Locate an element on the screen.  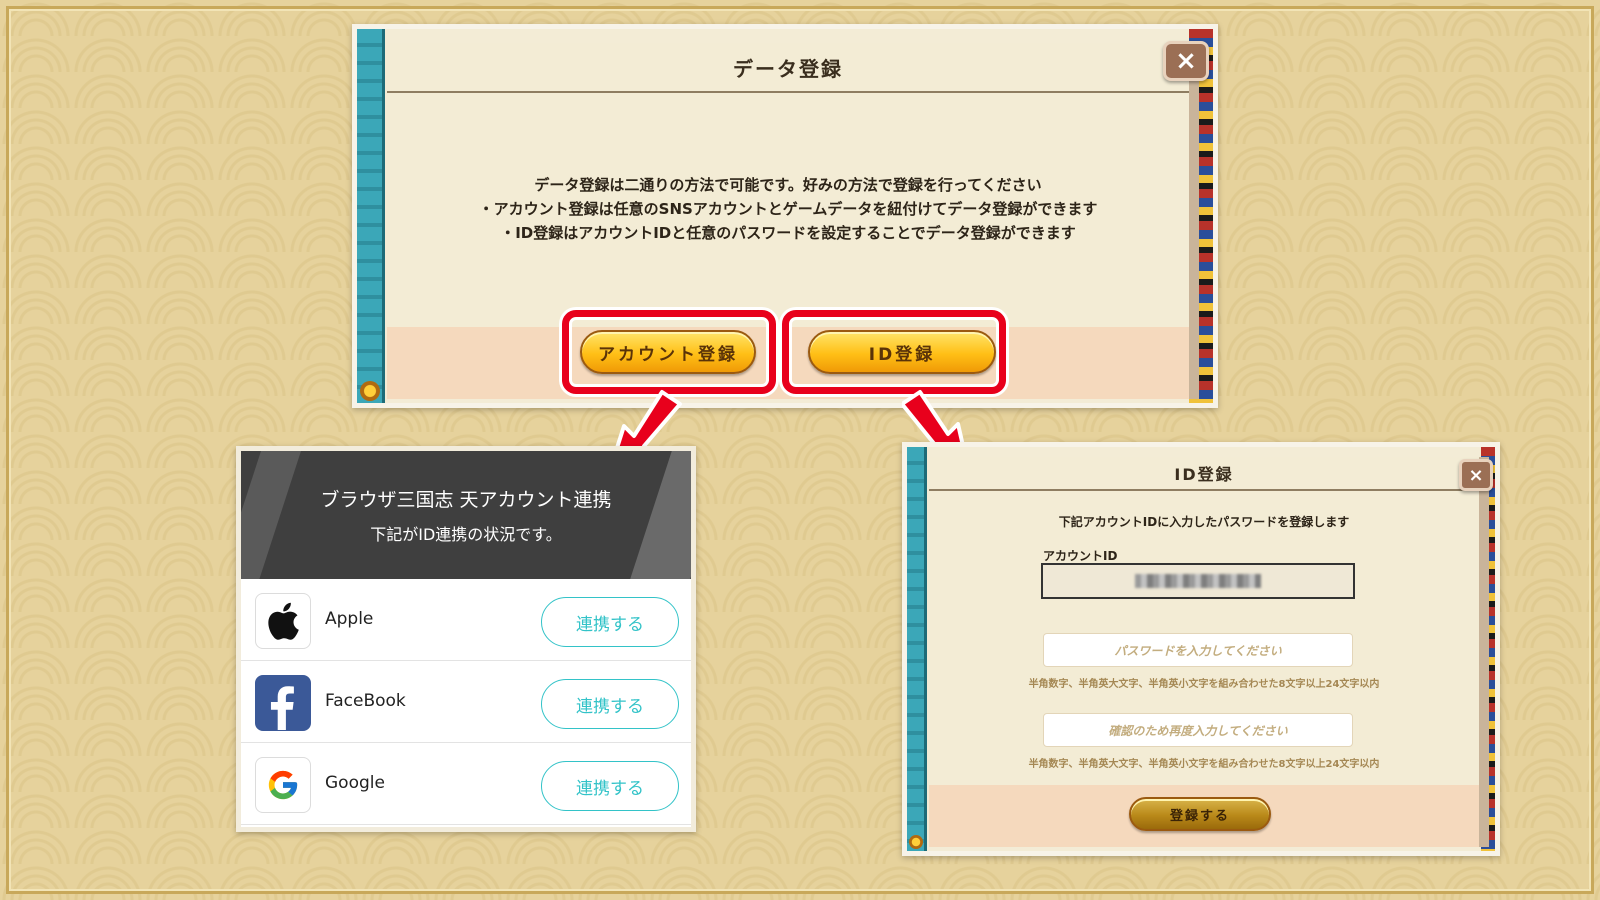
account-id-field is located at coordinates (1198, 581).